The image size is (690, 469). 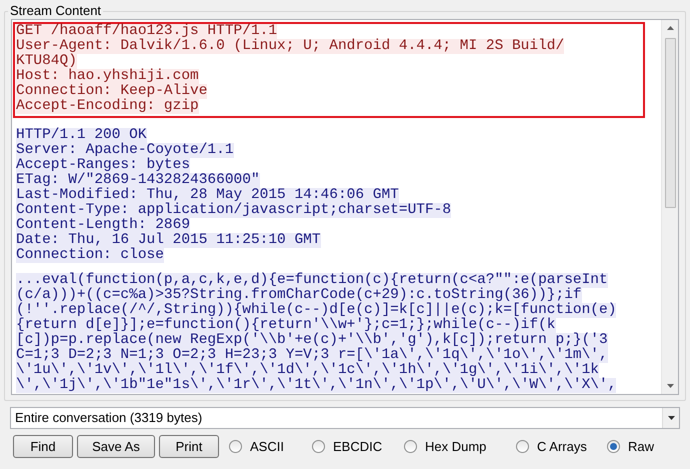 What do you see at coordinates (670, 28) in the screenshot?
I see `scroll-up-icon` at bounding box center [670, 28].